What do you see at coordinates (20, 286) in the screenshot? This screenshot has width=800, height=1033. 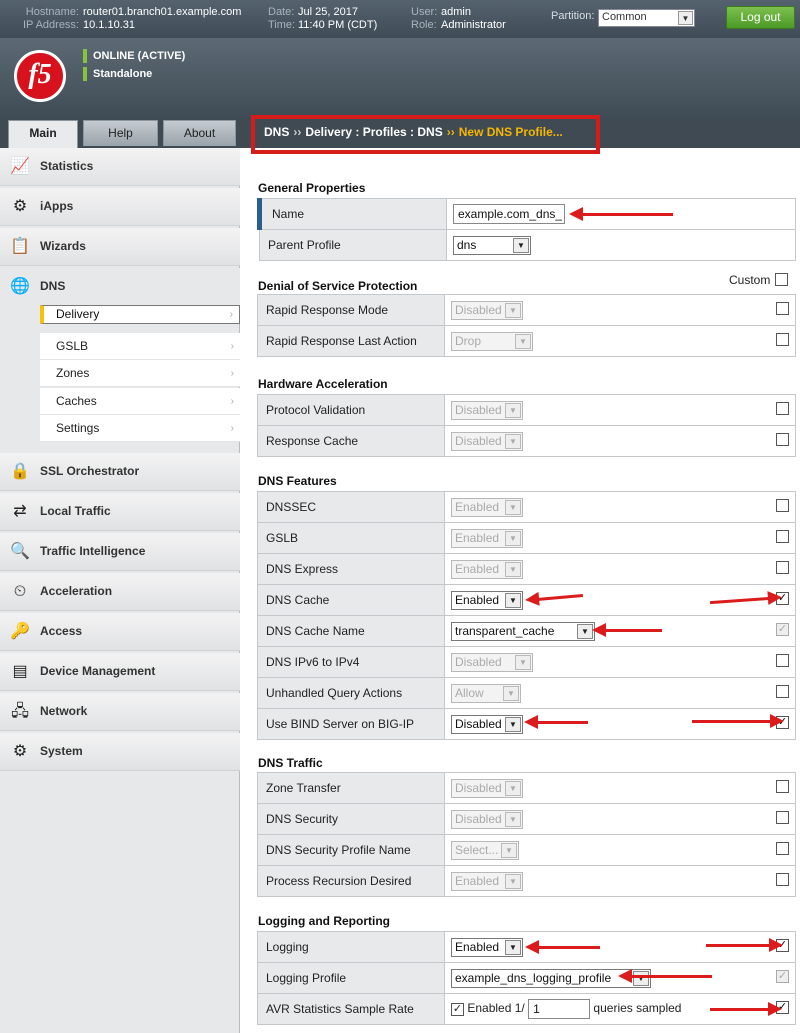 I see `globe-icon: 🌐` at bounding box center [20, 286].